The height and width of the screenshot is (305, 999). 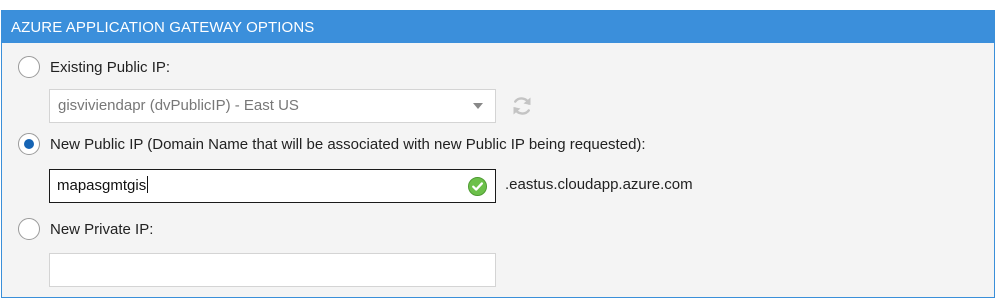 What do you see at coordinates (148, 184) in the screenshot?
I see `text-caret` at bounding box center [148, 184].